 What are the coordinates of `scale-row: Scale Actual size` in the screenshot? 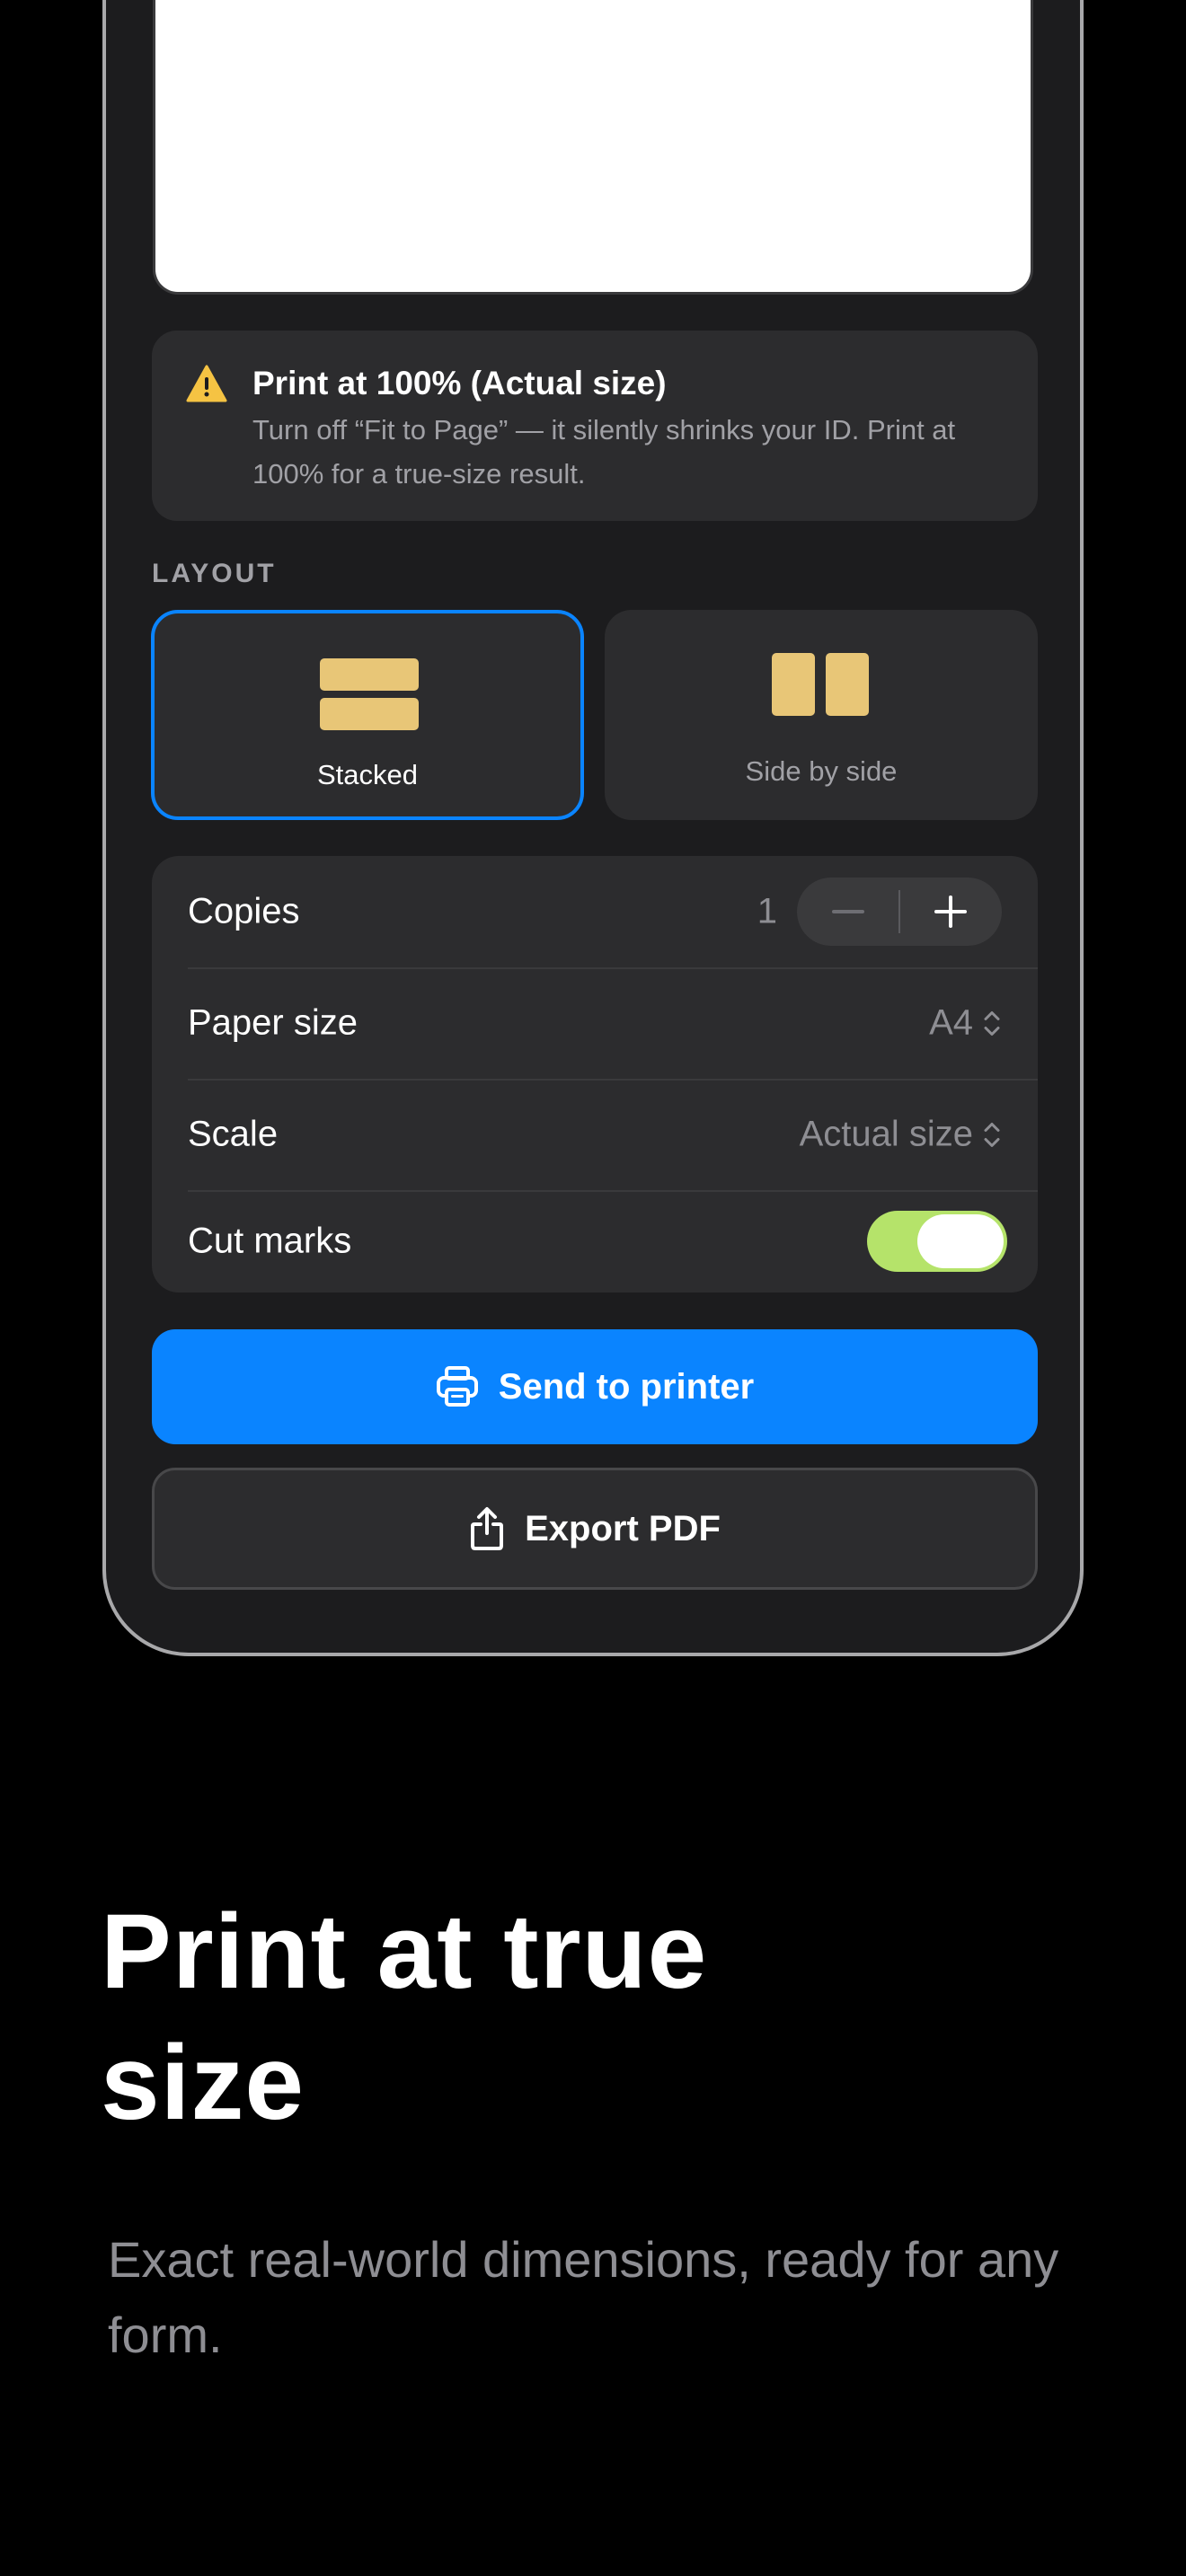 It's located at (613, 1135).